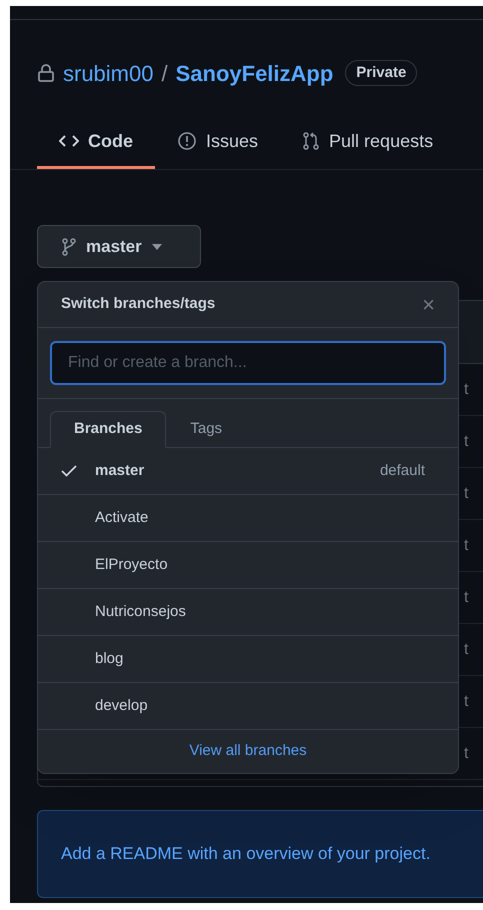  What do you see at coordinates (248, 706) in the screenshot?
I see `branch-item: develop` at bounding box center [248, 706].